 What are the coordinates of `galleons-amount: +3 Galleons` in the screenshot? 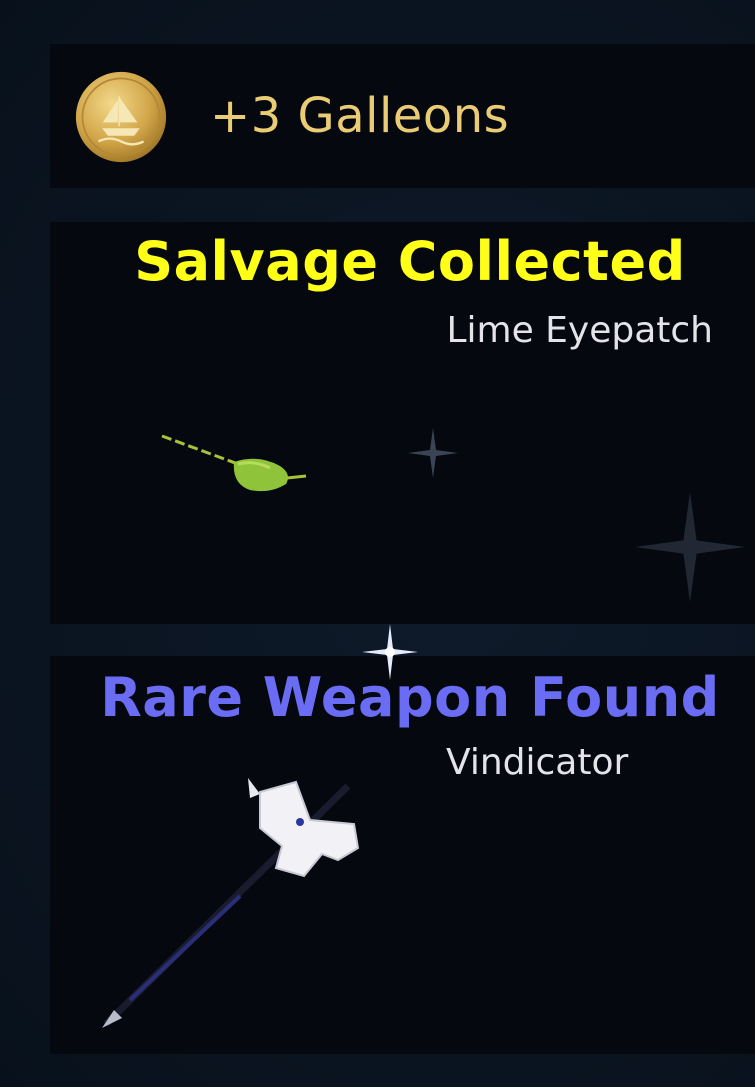 It's located at (360, 116).